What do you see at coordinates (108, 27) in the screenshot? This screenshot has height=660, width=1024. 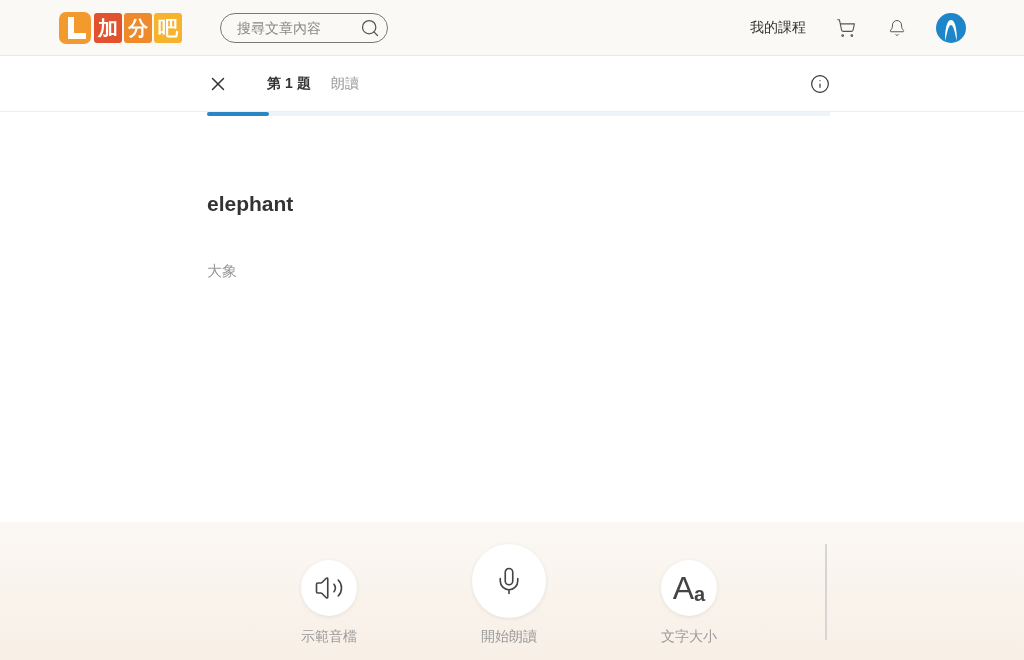 I see `logo-tile: 加` at bounding box center [108, 27].